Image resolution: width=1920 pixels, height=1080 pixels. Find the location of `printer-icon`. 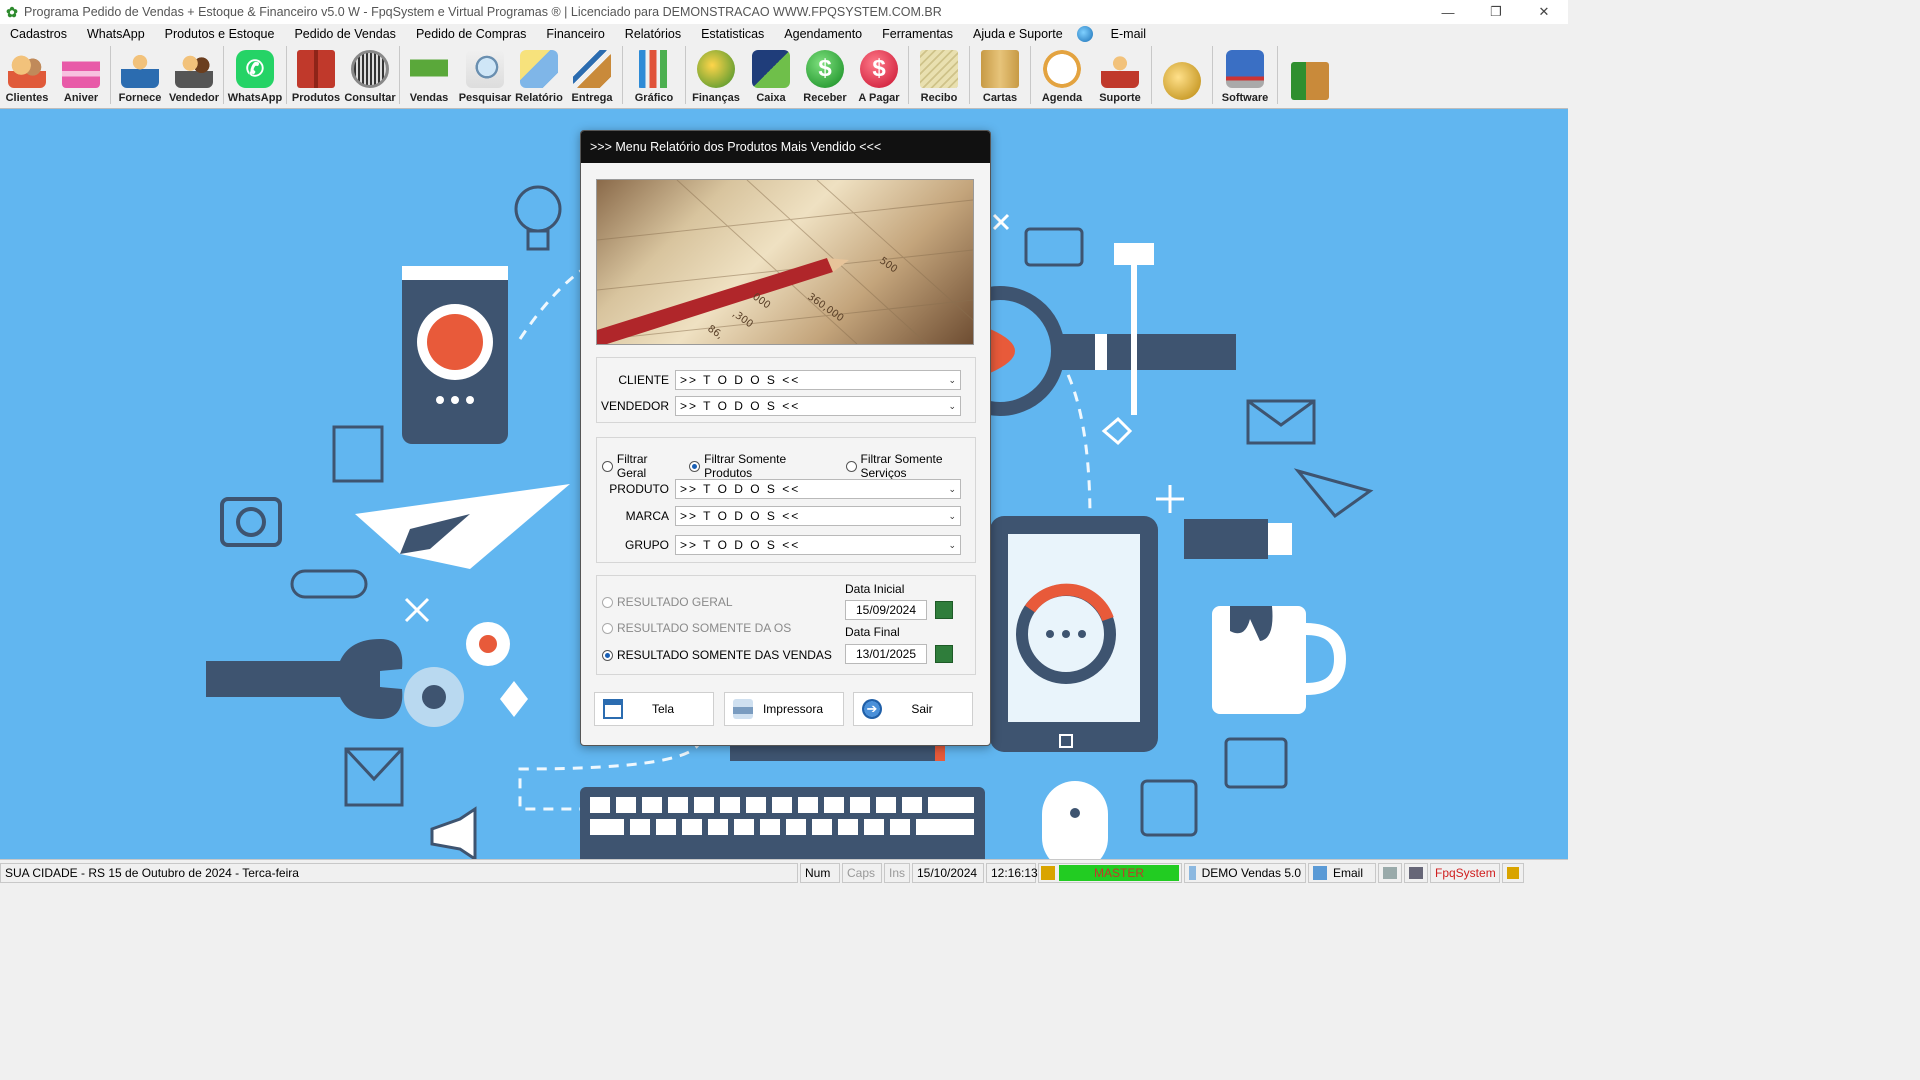

printer-icon is located at coordinates (1390, 872).